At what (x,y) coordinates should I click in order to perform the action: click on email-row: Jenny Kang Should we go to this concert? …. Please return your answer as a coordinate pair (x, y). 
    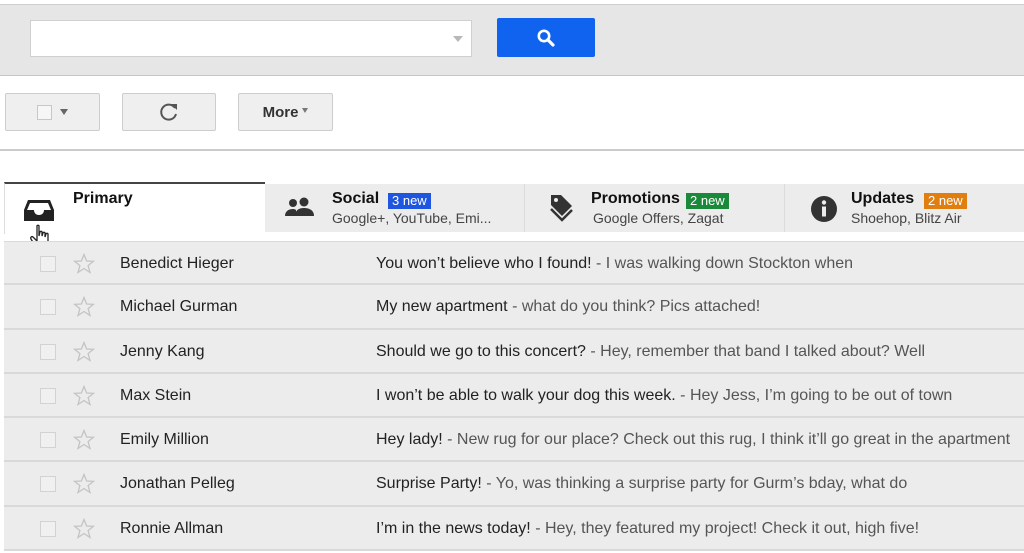
    Looking at the image, I should click on (514, 351).